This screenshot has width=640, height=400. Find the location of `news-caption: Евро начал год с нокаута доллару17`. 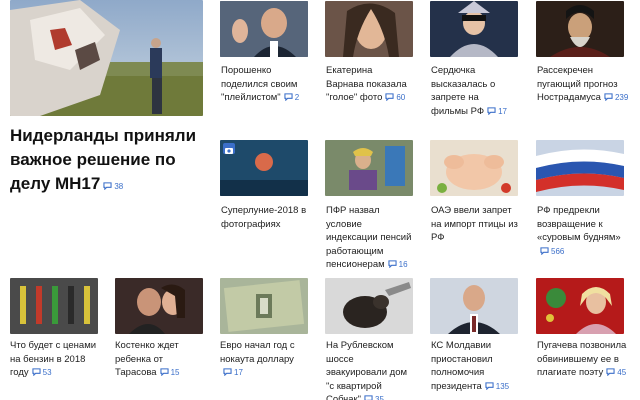

news-caption: Евро начал год с нокаута доллару17 is located at coordinates (263, 359).